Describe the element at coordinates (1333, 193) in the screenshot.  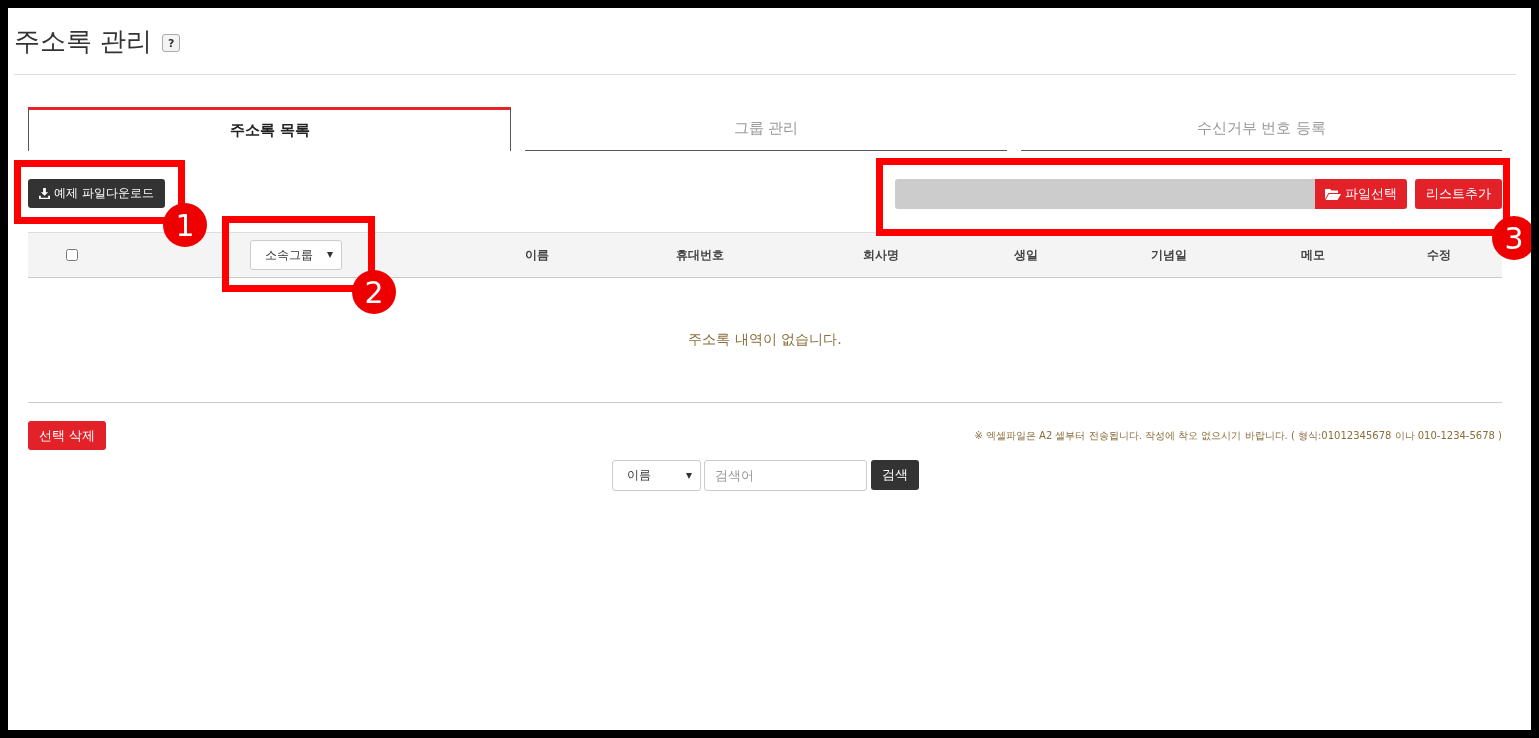
I see `folder-icon` at that location.